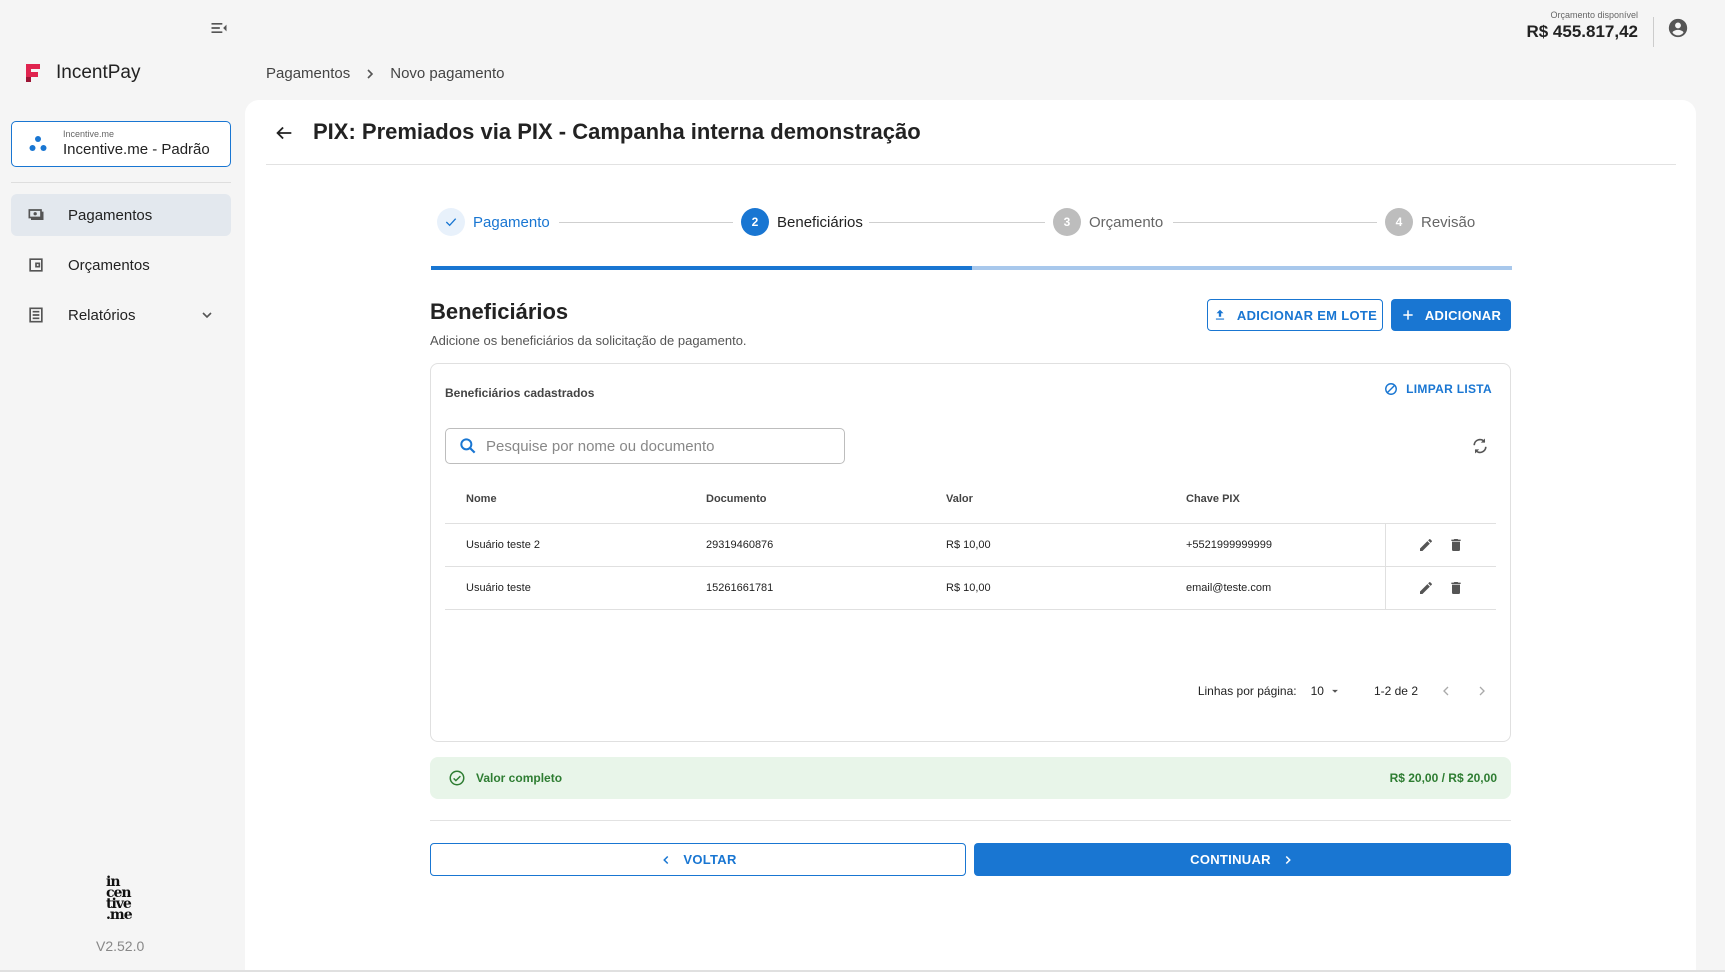  Describe the element at coordinates (970, 778) in the screenshot. I see `amount-status-alert: Valor completo R$ 20,00 / R$ 20,00` at that location.